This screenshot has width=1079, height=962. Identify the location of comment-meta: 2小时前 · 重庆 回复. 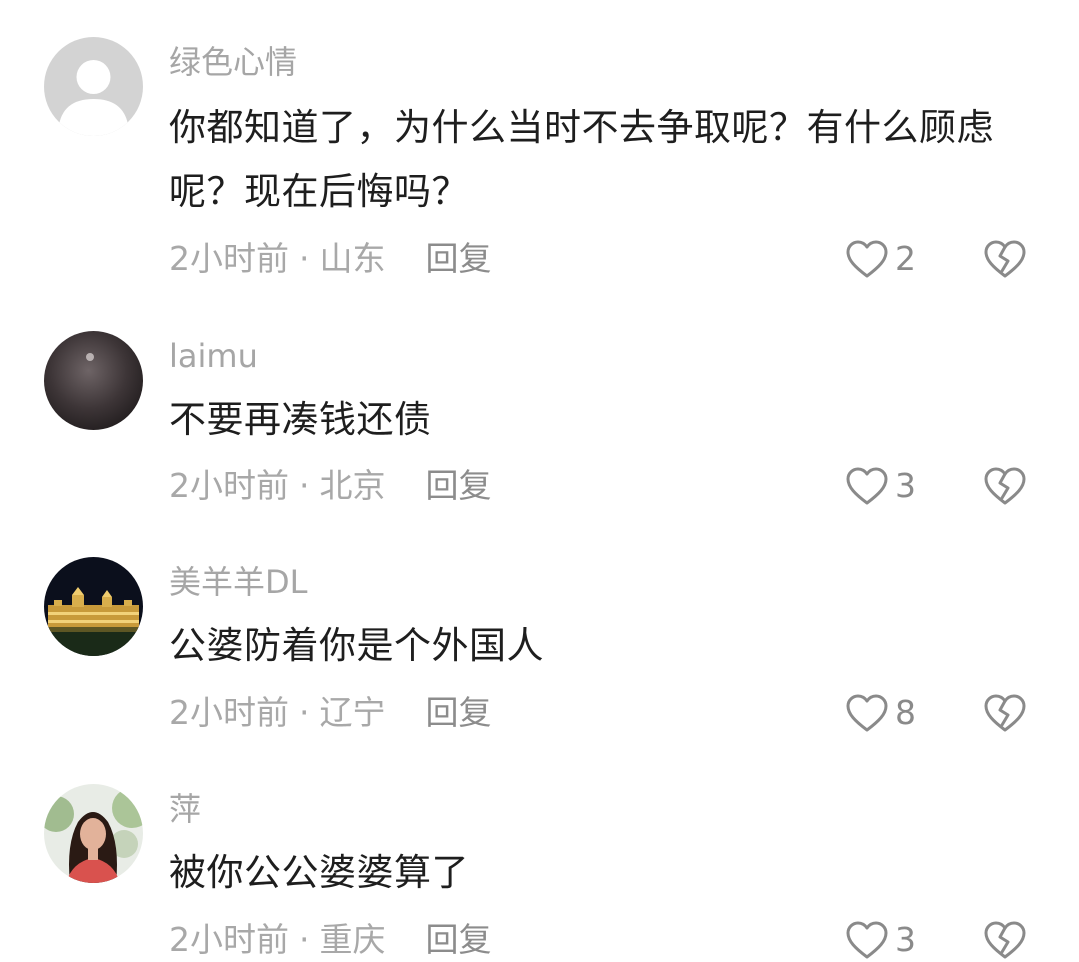
(330, 940).